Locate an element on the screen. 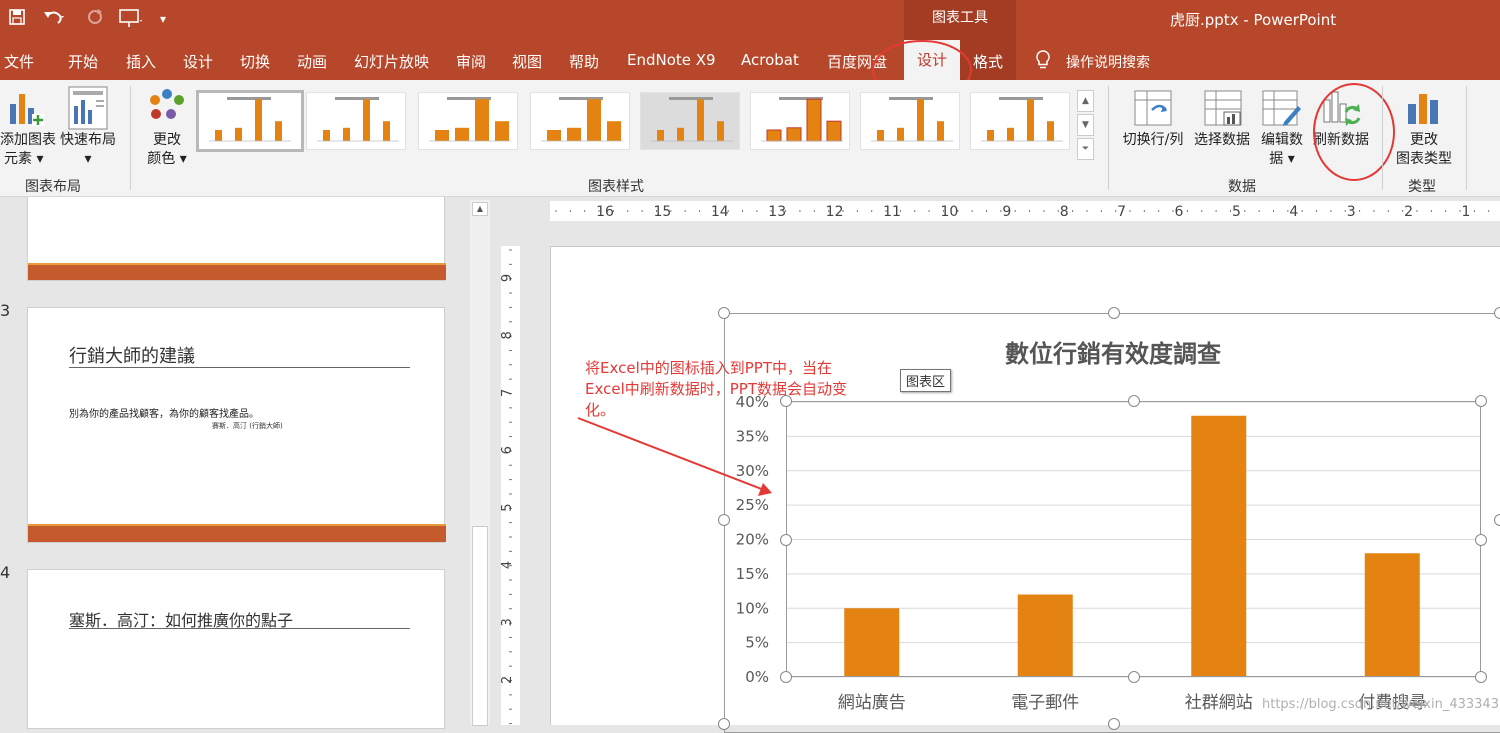  tab-format: 格式 is located at coordinates (988, 61).